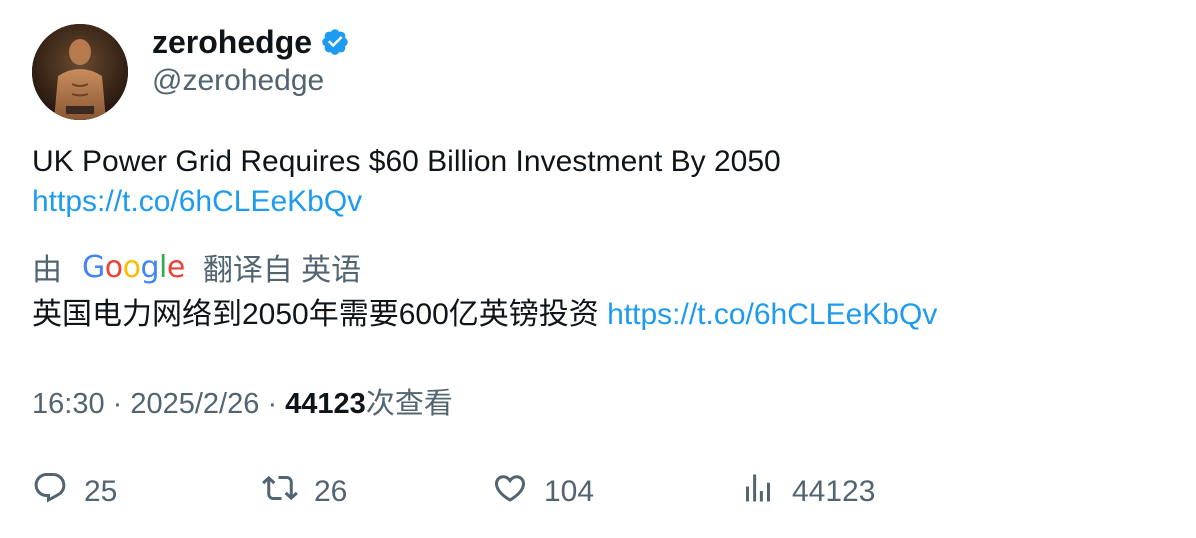 This screenshot has width=1196, height=538. What do you see at coordinates (772, 314) in the screenshot?
I see `translated-link: https://t.co/6hCLEeKbQv` at bounding box center [772, 314].